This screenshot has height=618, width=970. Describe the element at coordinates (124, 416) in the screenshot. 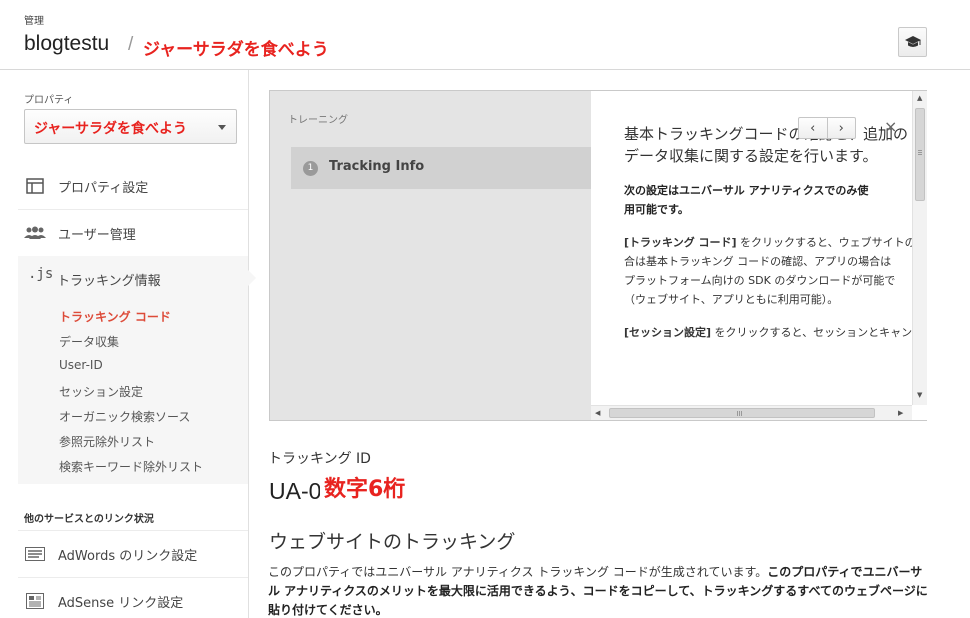

I see `sidebar-subitem-organic-search-sources: オーガニック検索ソース` at that location.